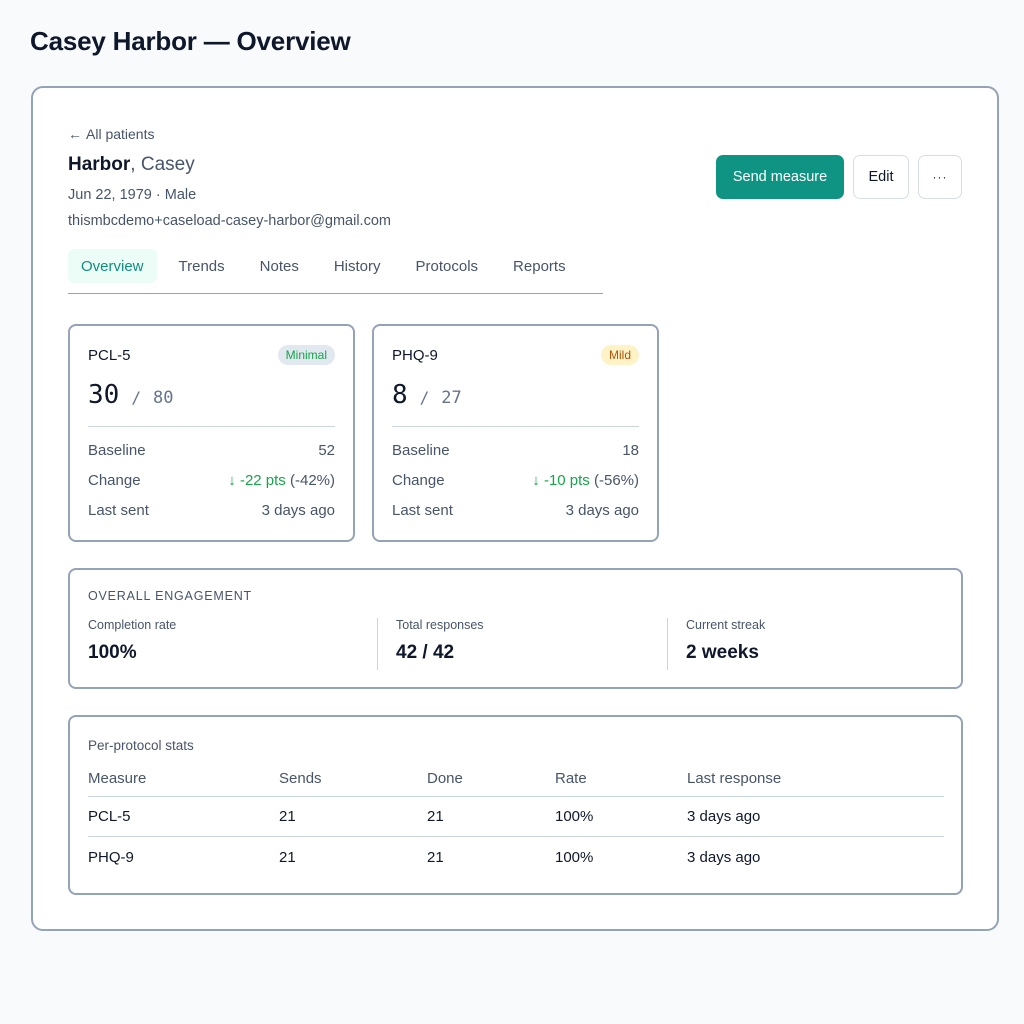 The image size is (1024, 1024). I want to click on change-percent: (-42%), so click(310, 480).